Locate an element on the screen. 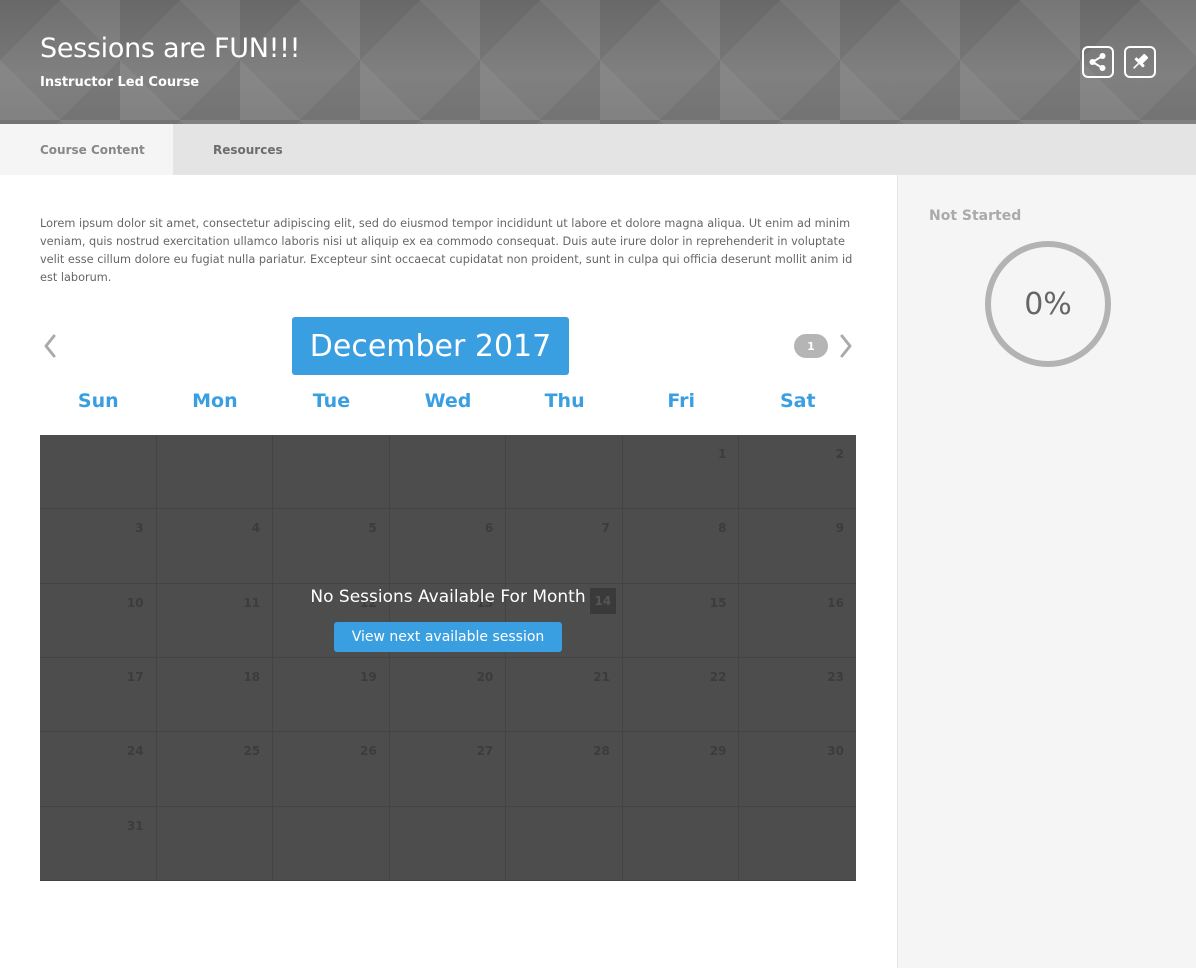 The width and height of the screenshot is (1196, 968). session-count-badge: 1 is located at coordinates (811, 346).